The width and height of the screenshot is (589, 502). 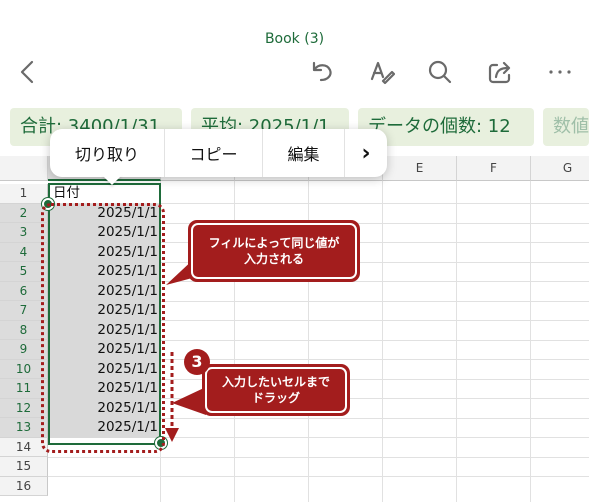 I want to click on row-header: 2, so click(x=24, y=213).